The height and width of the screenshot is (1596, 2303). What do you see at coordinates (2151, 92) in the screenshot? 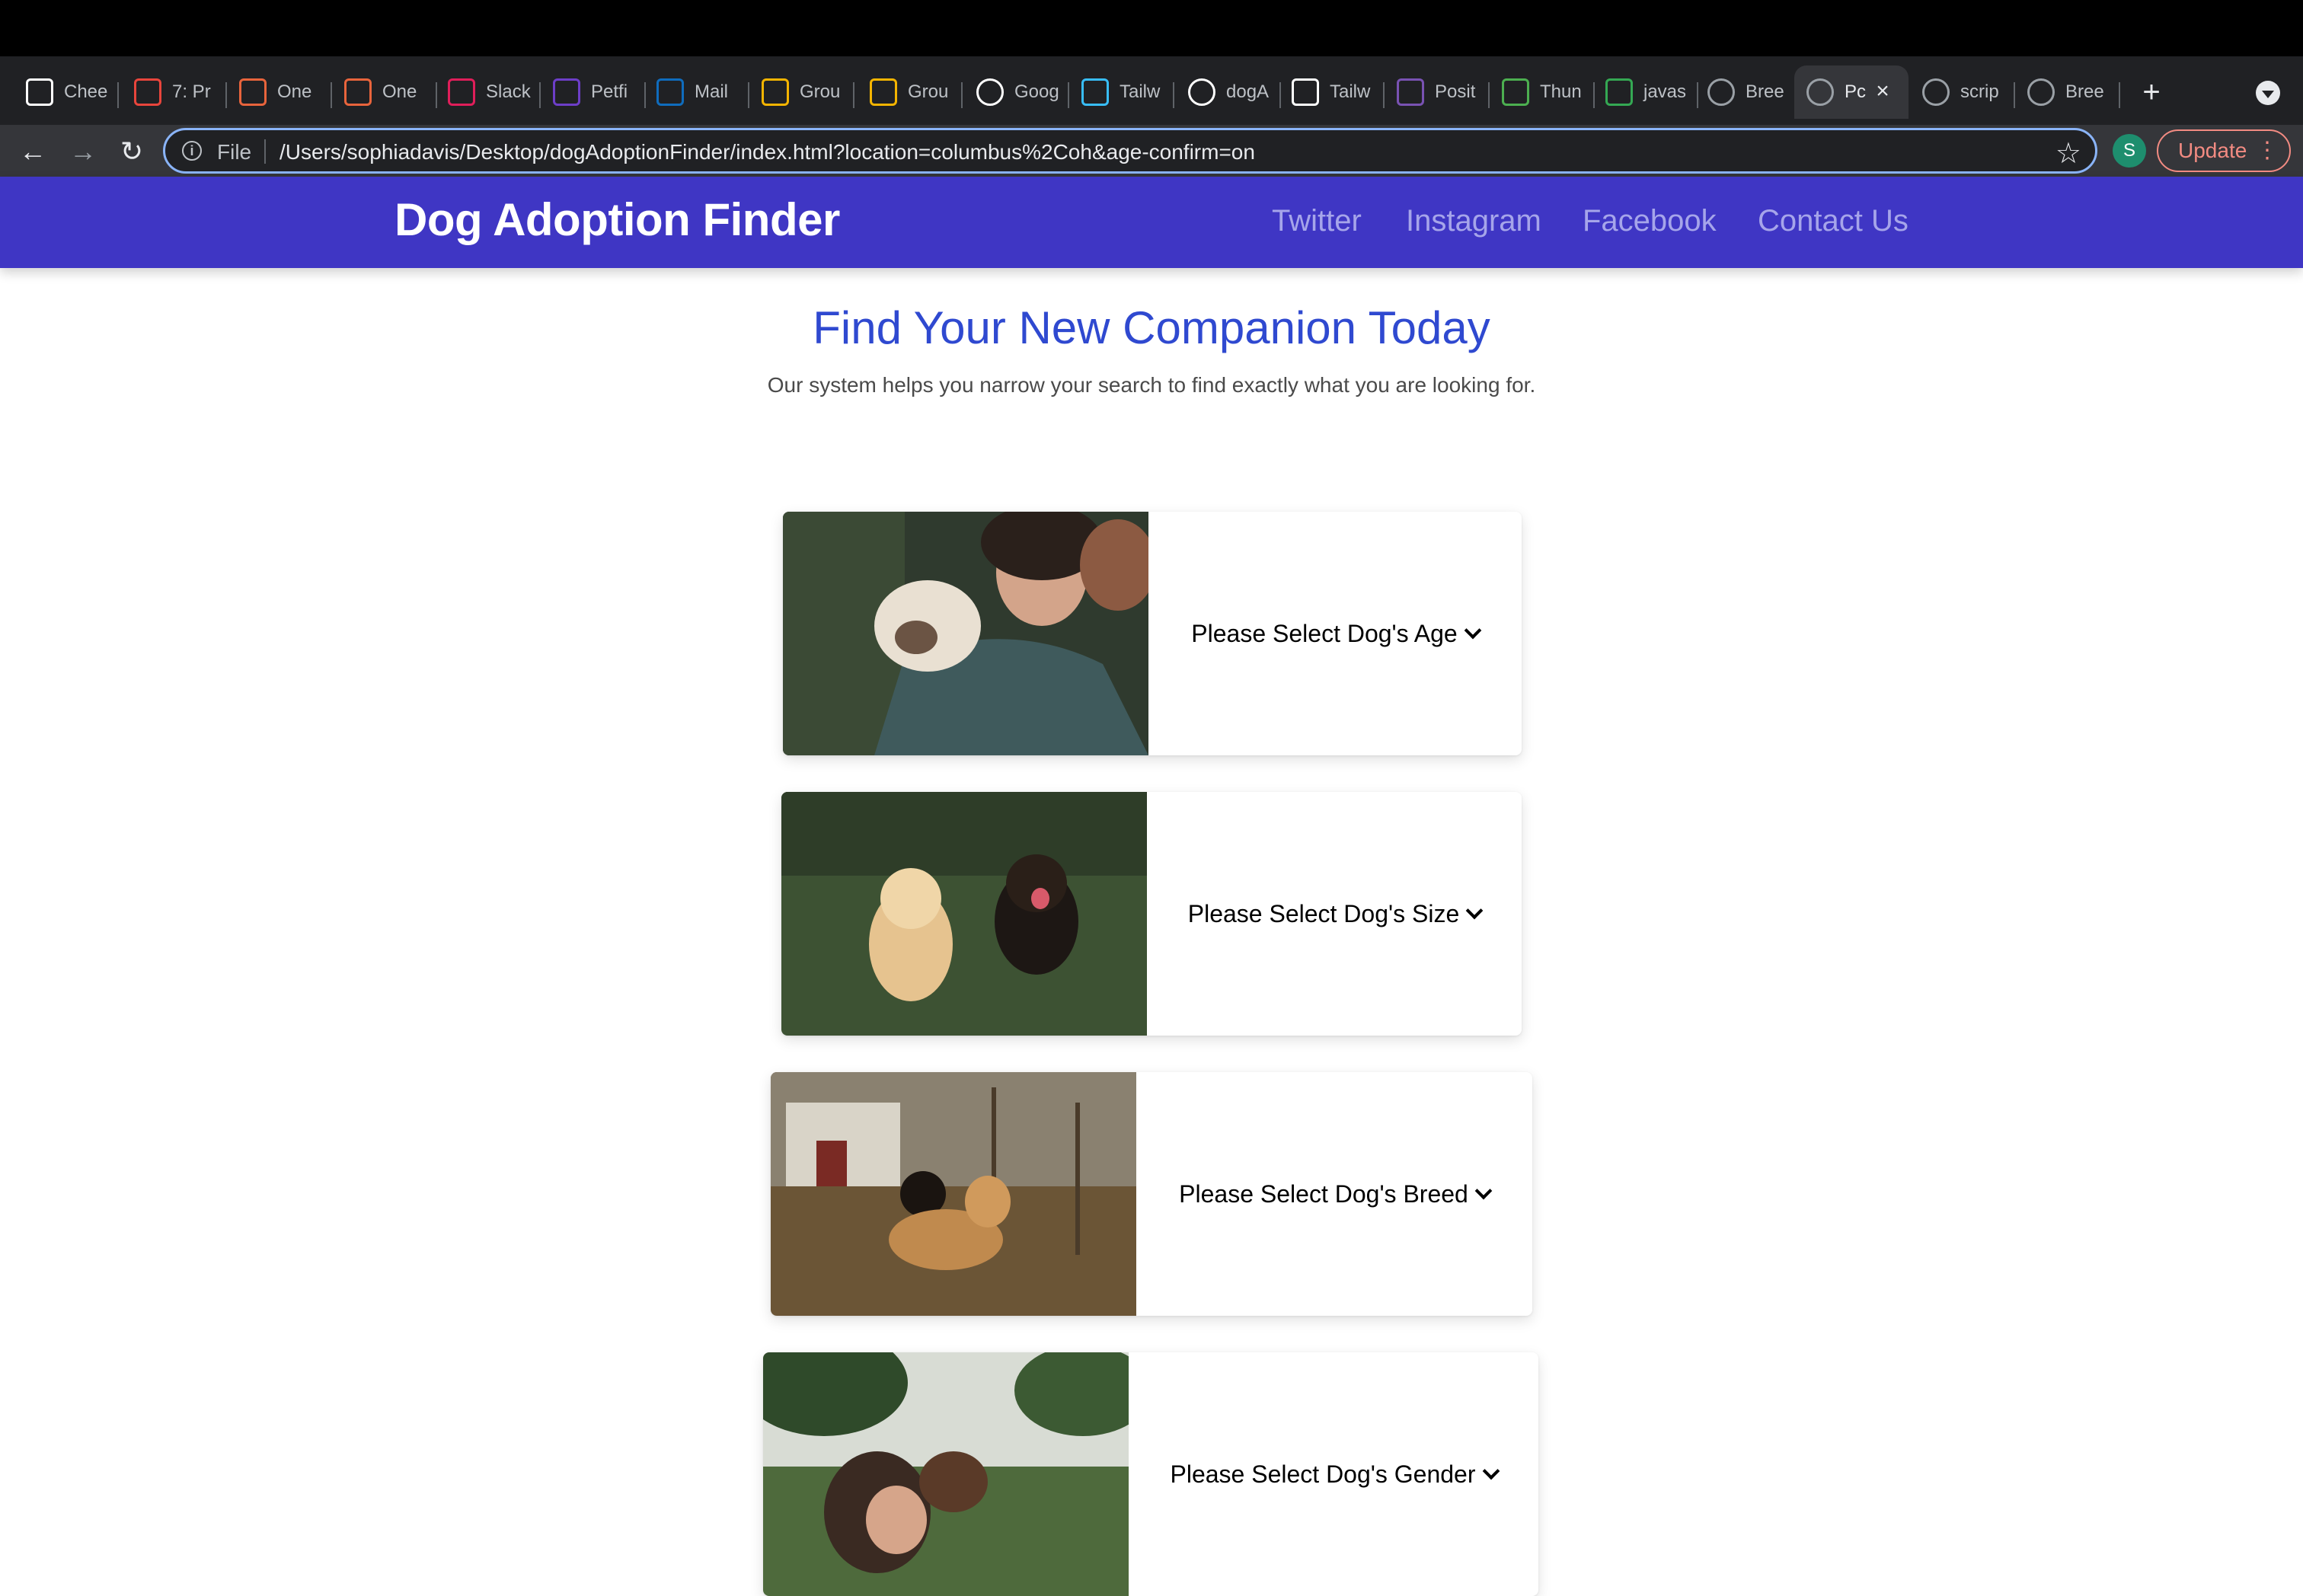
I see `new-tab-button: +` at bounding box center [2151, 92].